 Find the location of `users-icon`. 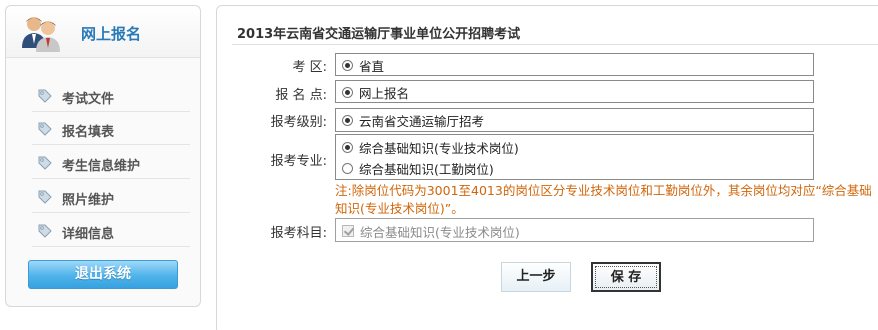

users-icon is located at coordinates (41, 34).